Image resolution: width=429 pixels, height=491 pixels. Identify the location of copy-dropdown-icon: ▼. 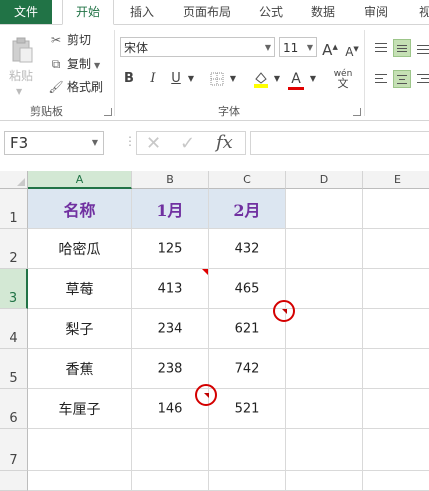
(97, 65).